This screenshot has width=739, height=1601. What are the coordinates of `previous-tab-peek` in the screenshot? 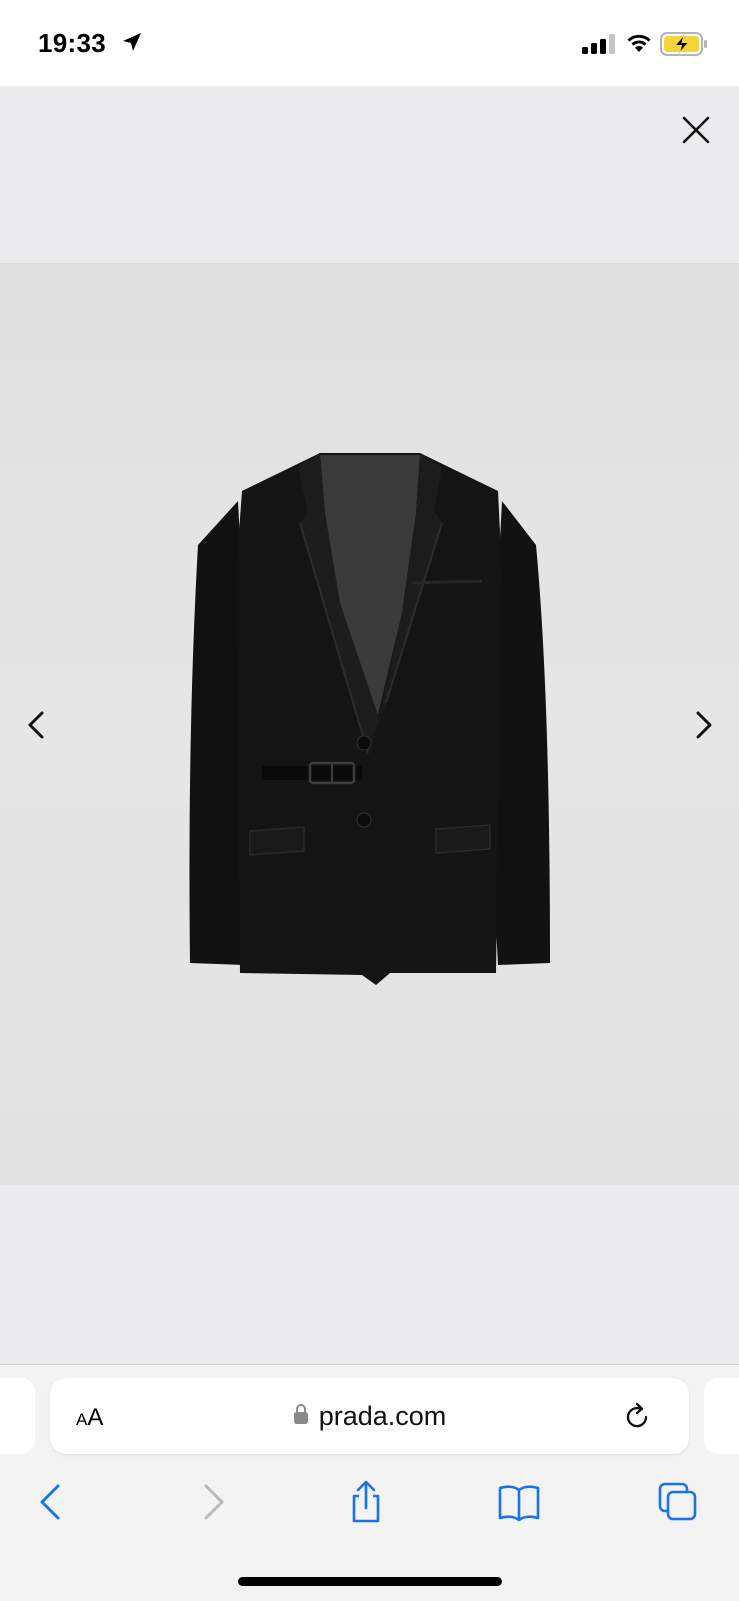 It's located at (17, 1416).